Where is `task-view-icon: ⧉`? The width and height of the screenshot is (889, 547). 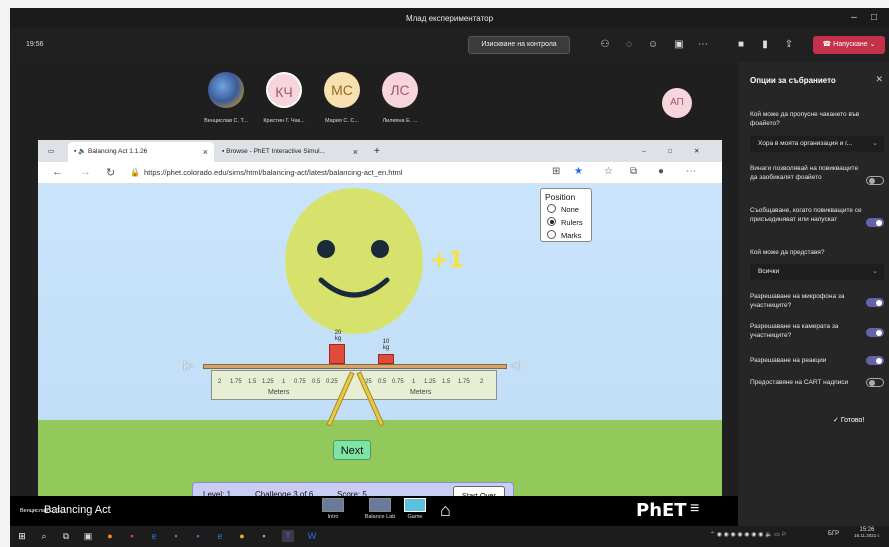 task-view-icon: ⧉ is located at coordinates (66, 536).